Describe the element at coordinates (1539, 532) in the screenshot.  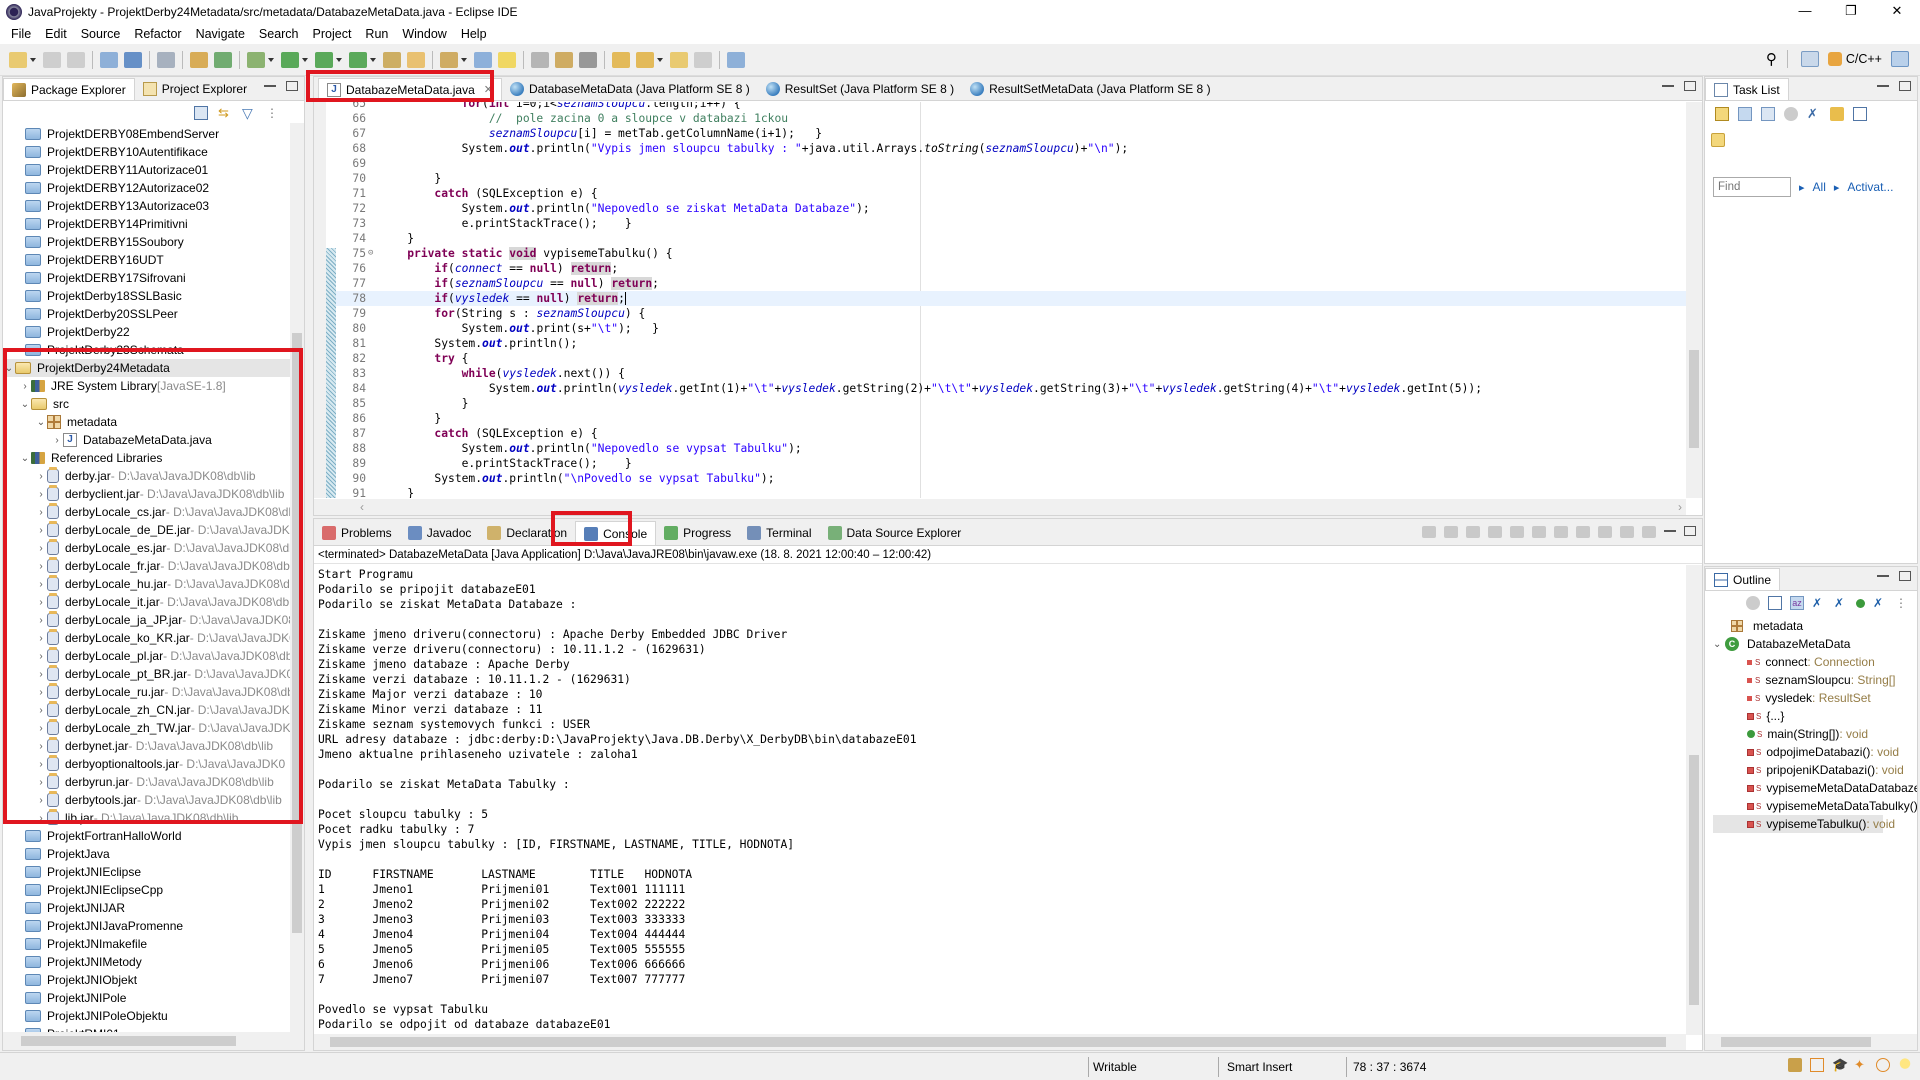
I see `word-wrap-icon` at that location.